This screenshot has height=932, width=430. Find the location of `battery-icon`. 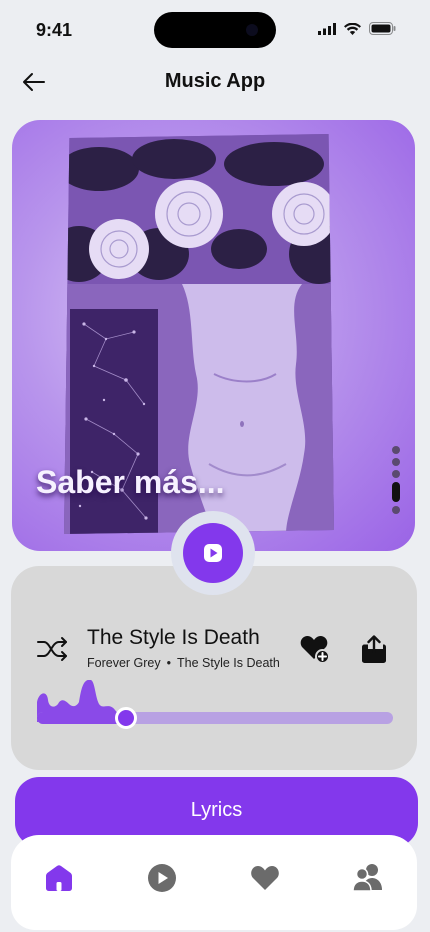

battery-icon is located at coordinates (382, 28).